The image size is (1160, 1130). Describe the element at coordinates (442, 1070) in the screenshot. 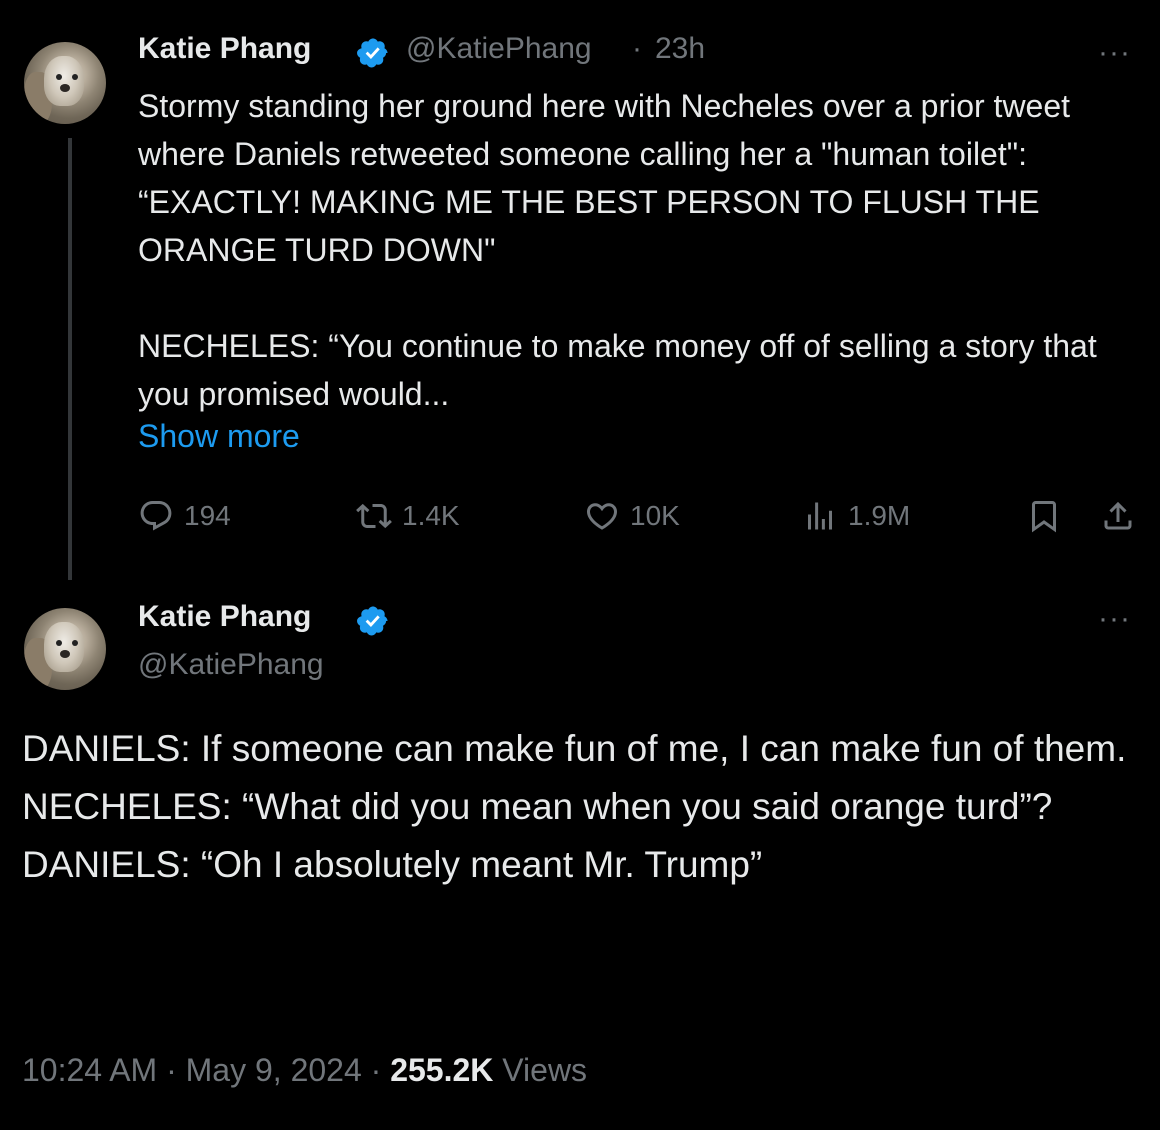

I see `views-total: 255.2K` at that location.